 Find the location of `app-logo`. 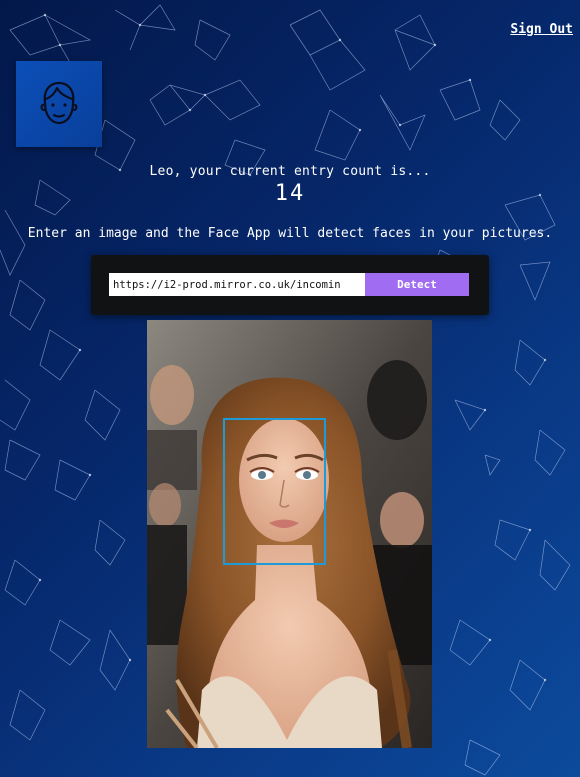

app-logo is located at coordinates (59, 104).